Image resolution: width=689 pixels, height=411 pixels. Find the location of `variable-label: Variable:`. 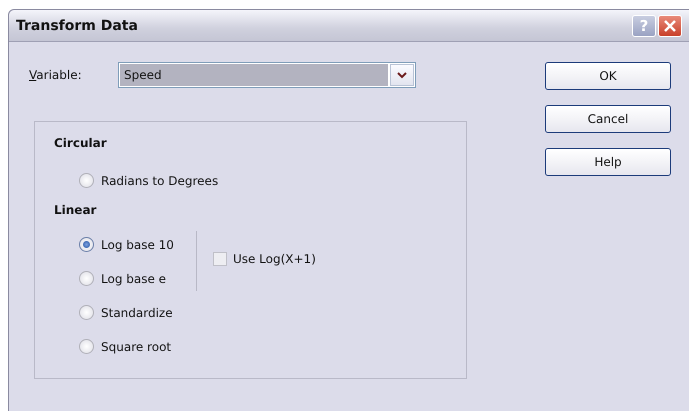

variable-label: Variable: is located at coordinates (56, 75).